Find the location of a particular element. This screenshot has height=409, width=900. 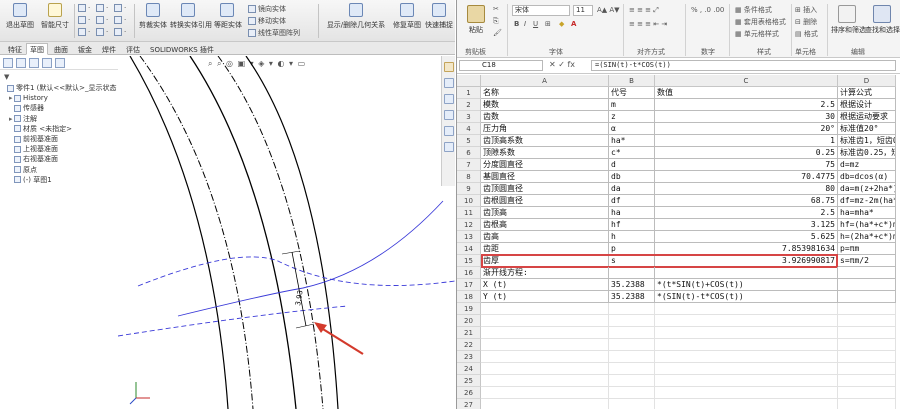

table-cell: 齿顶高系数 is located at coordinates (545, 141).